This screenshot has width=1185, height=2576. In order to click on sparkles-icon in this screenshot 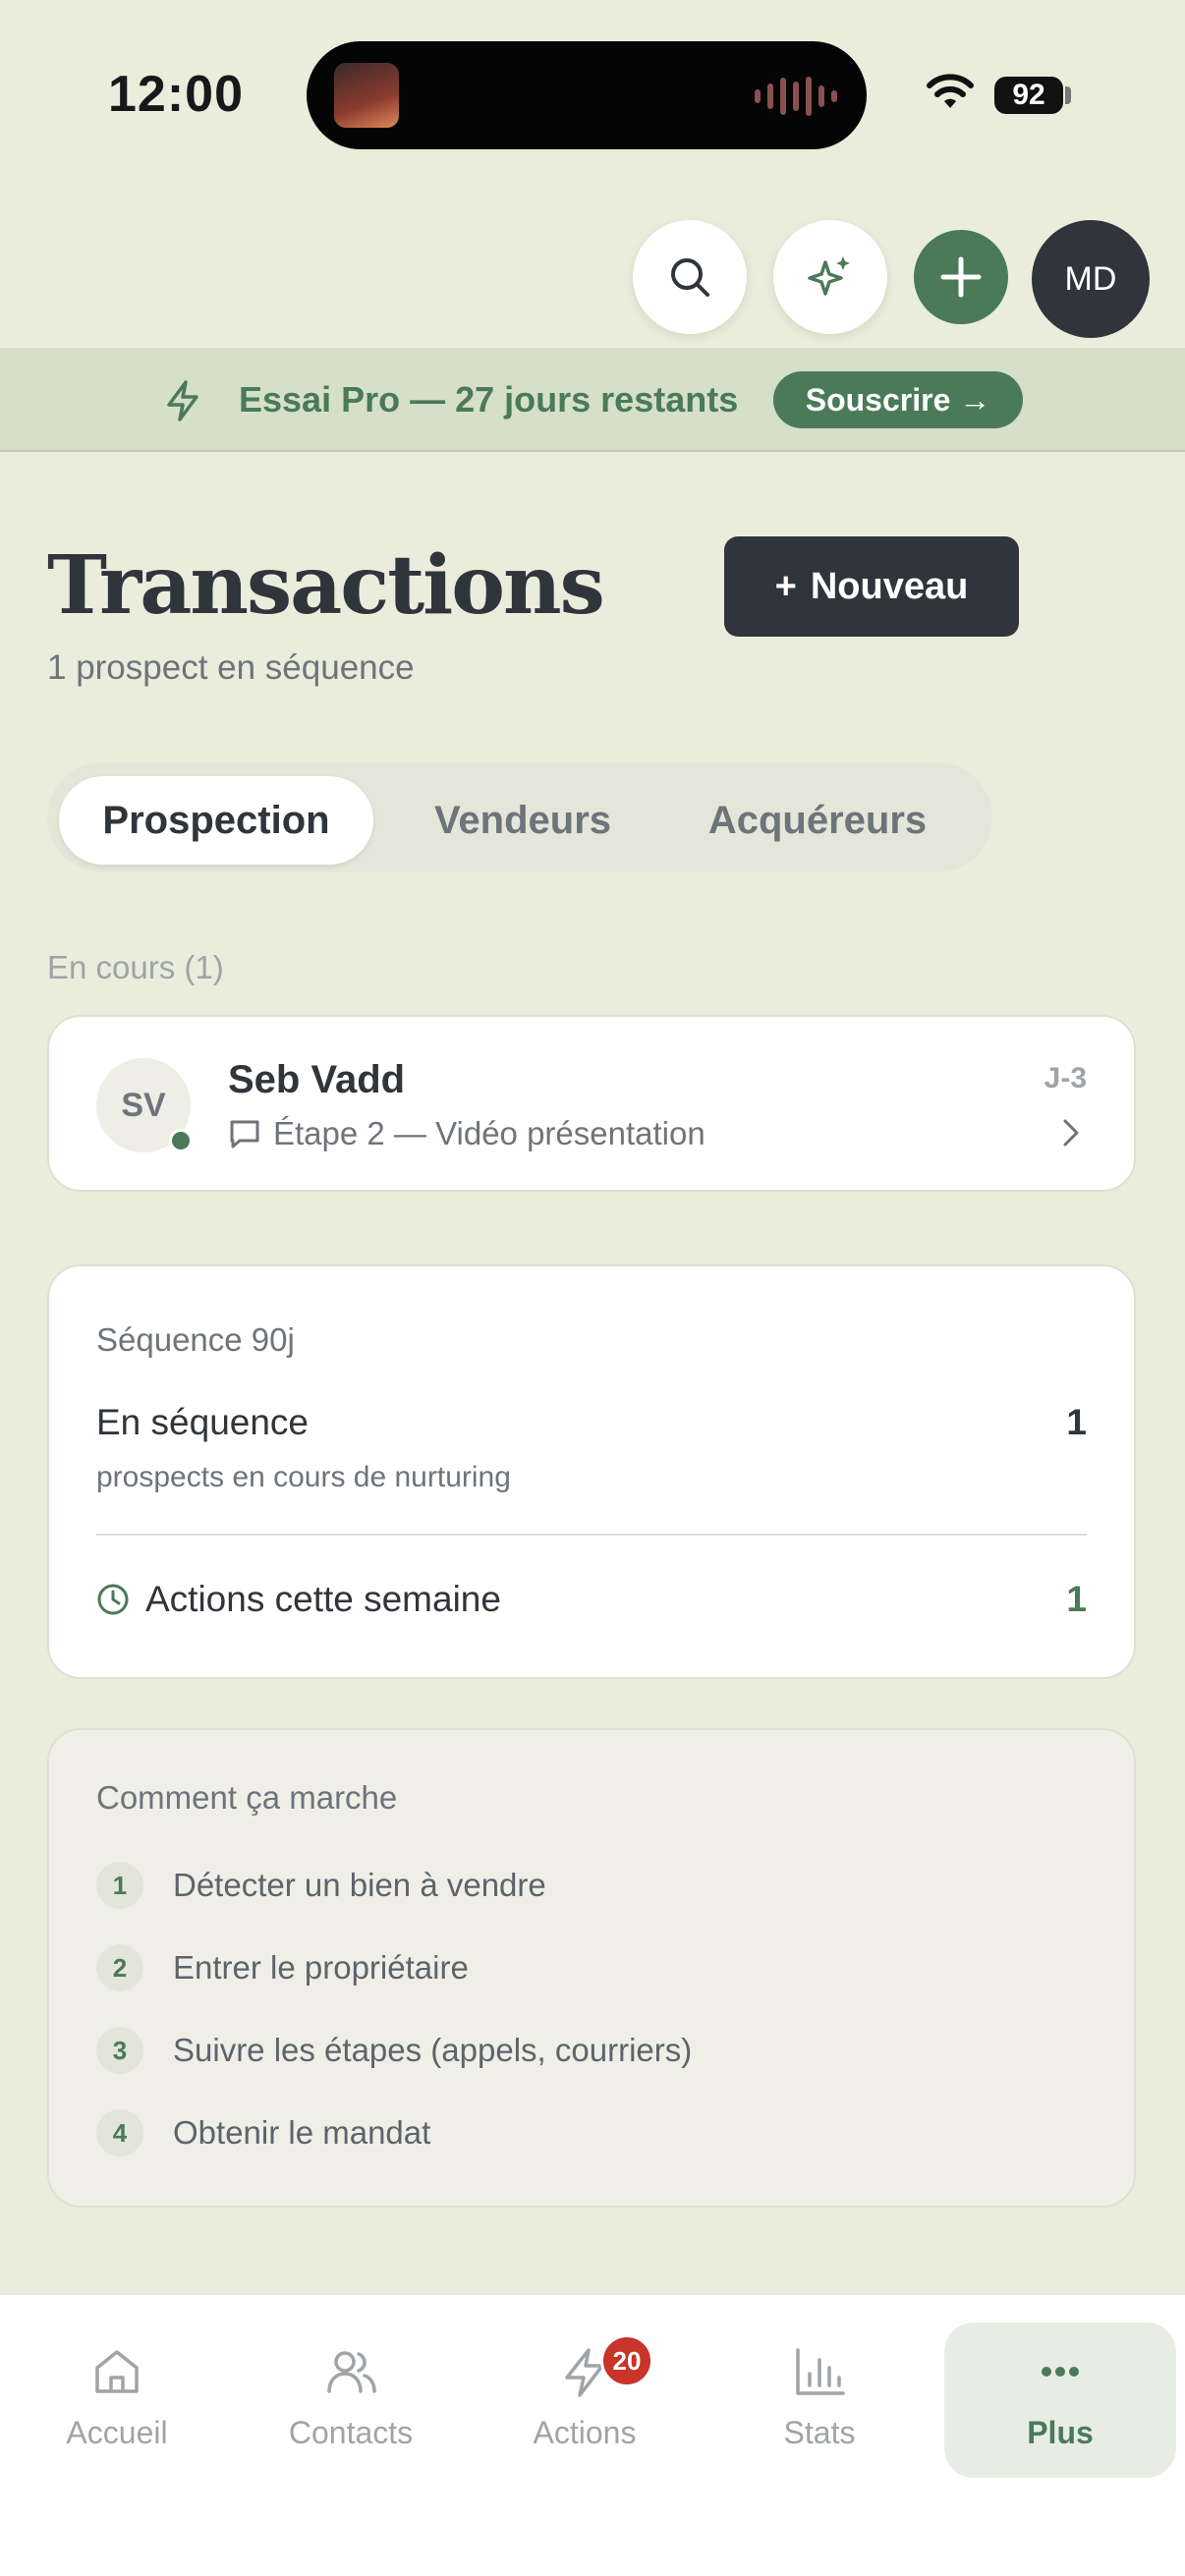, I will do `click(829, 276)`.